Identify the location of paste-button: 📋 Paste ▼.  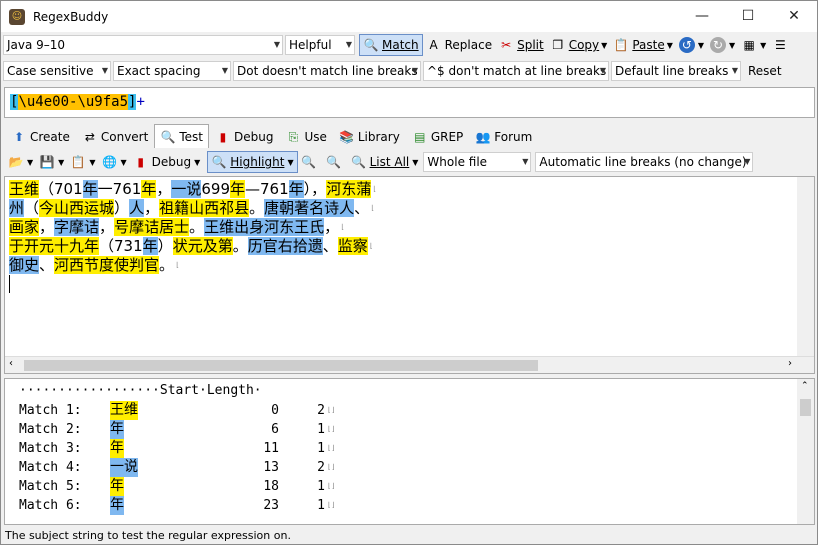
(643, 45).